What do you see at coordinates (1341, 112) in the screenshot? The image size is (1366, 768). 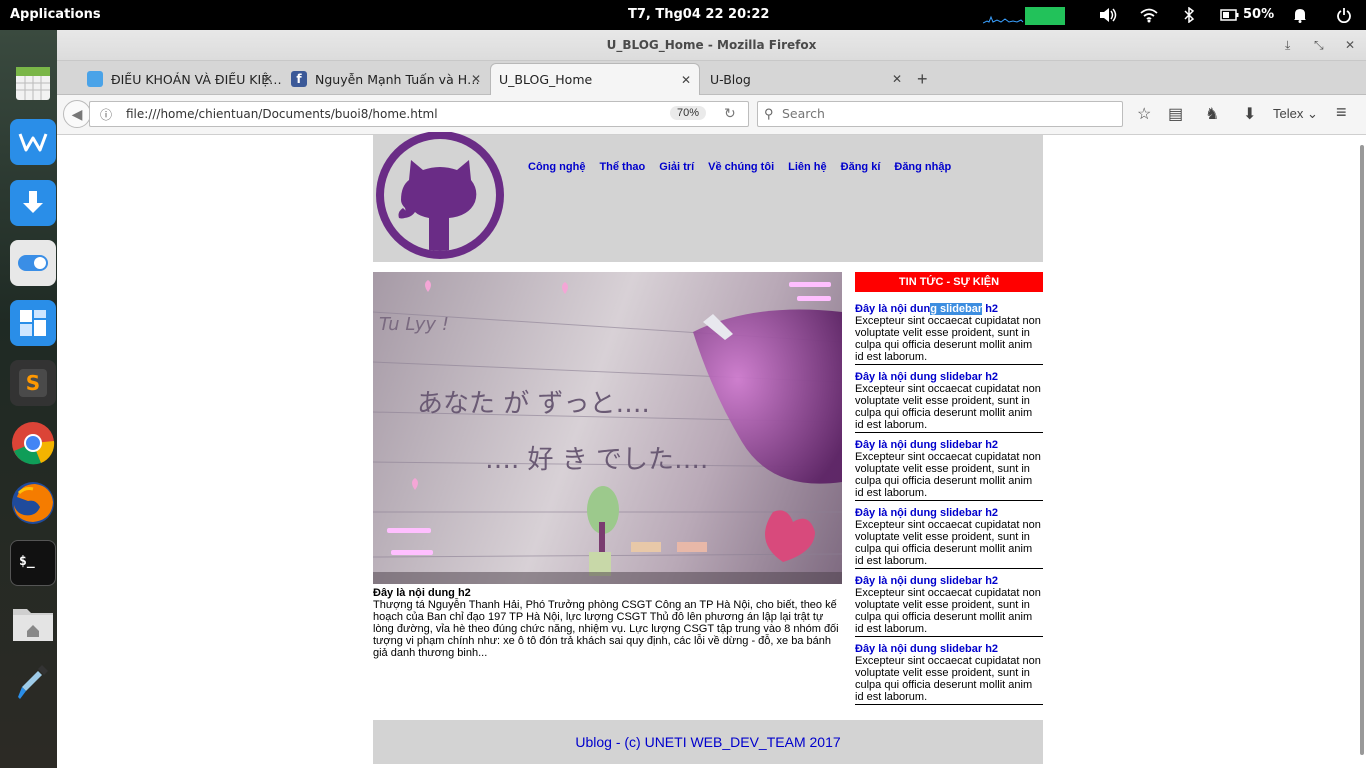 I see `menu-icon: ≡` at bounding box center [1341, 112].